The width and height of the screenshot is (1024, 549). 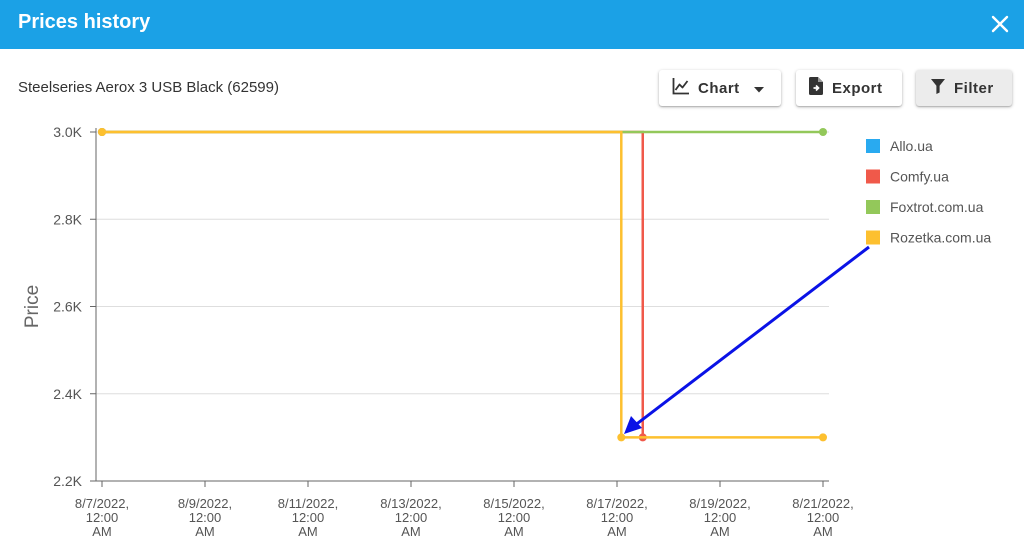 I want to click on filter-button-label: Filter, so click(x=974, y=88).